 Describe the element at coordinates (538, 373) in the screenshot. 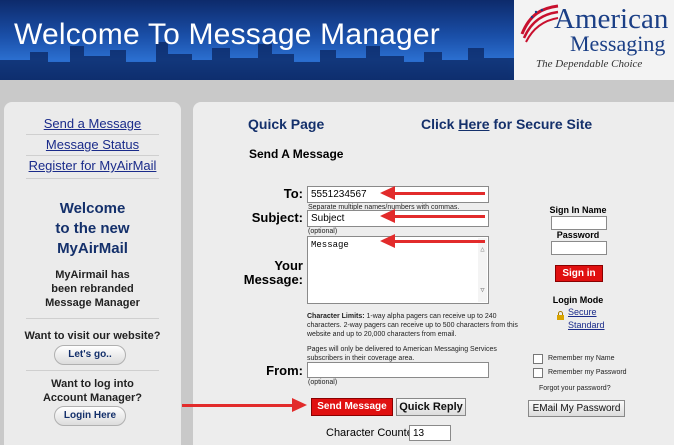

I see `remember-password-checkbox` at that location.